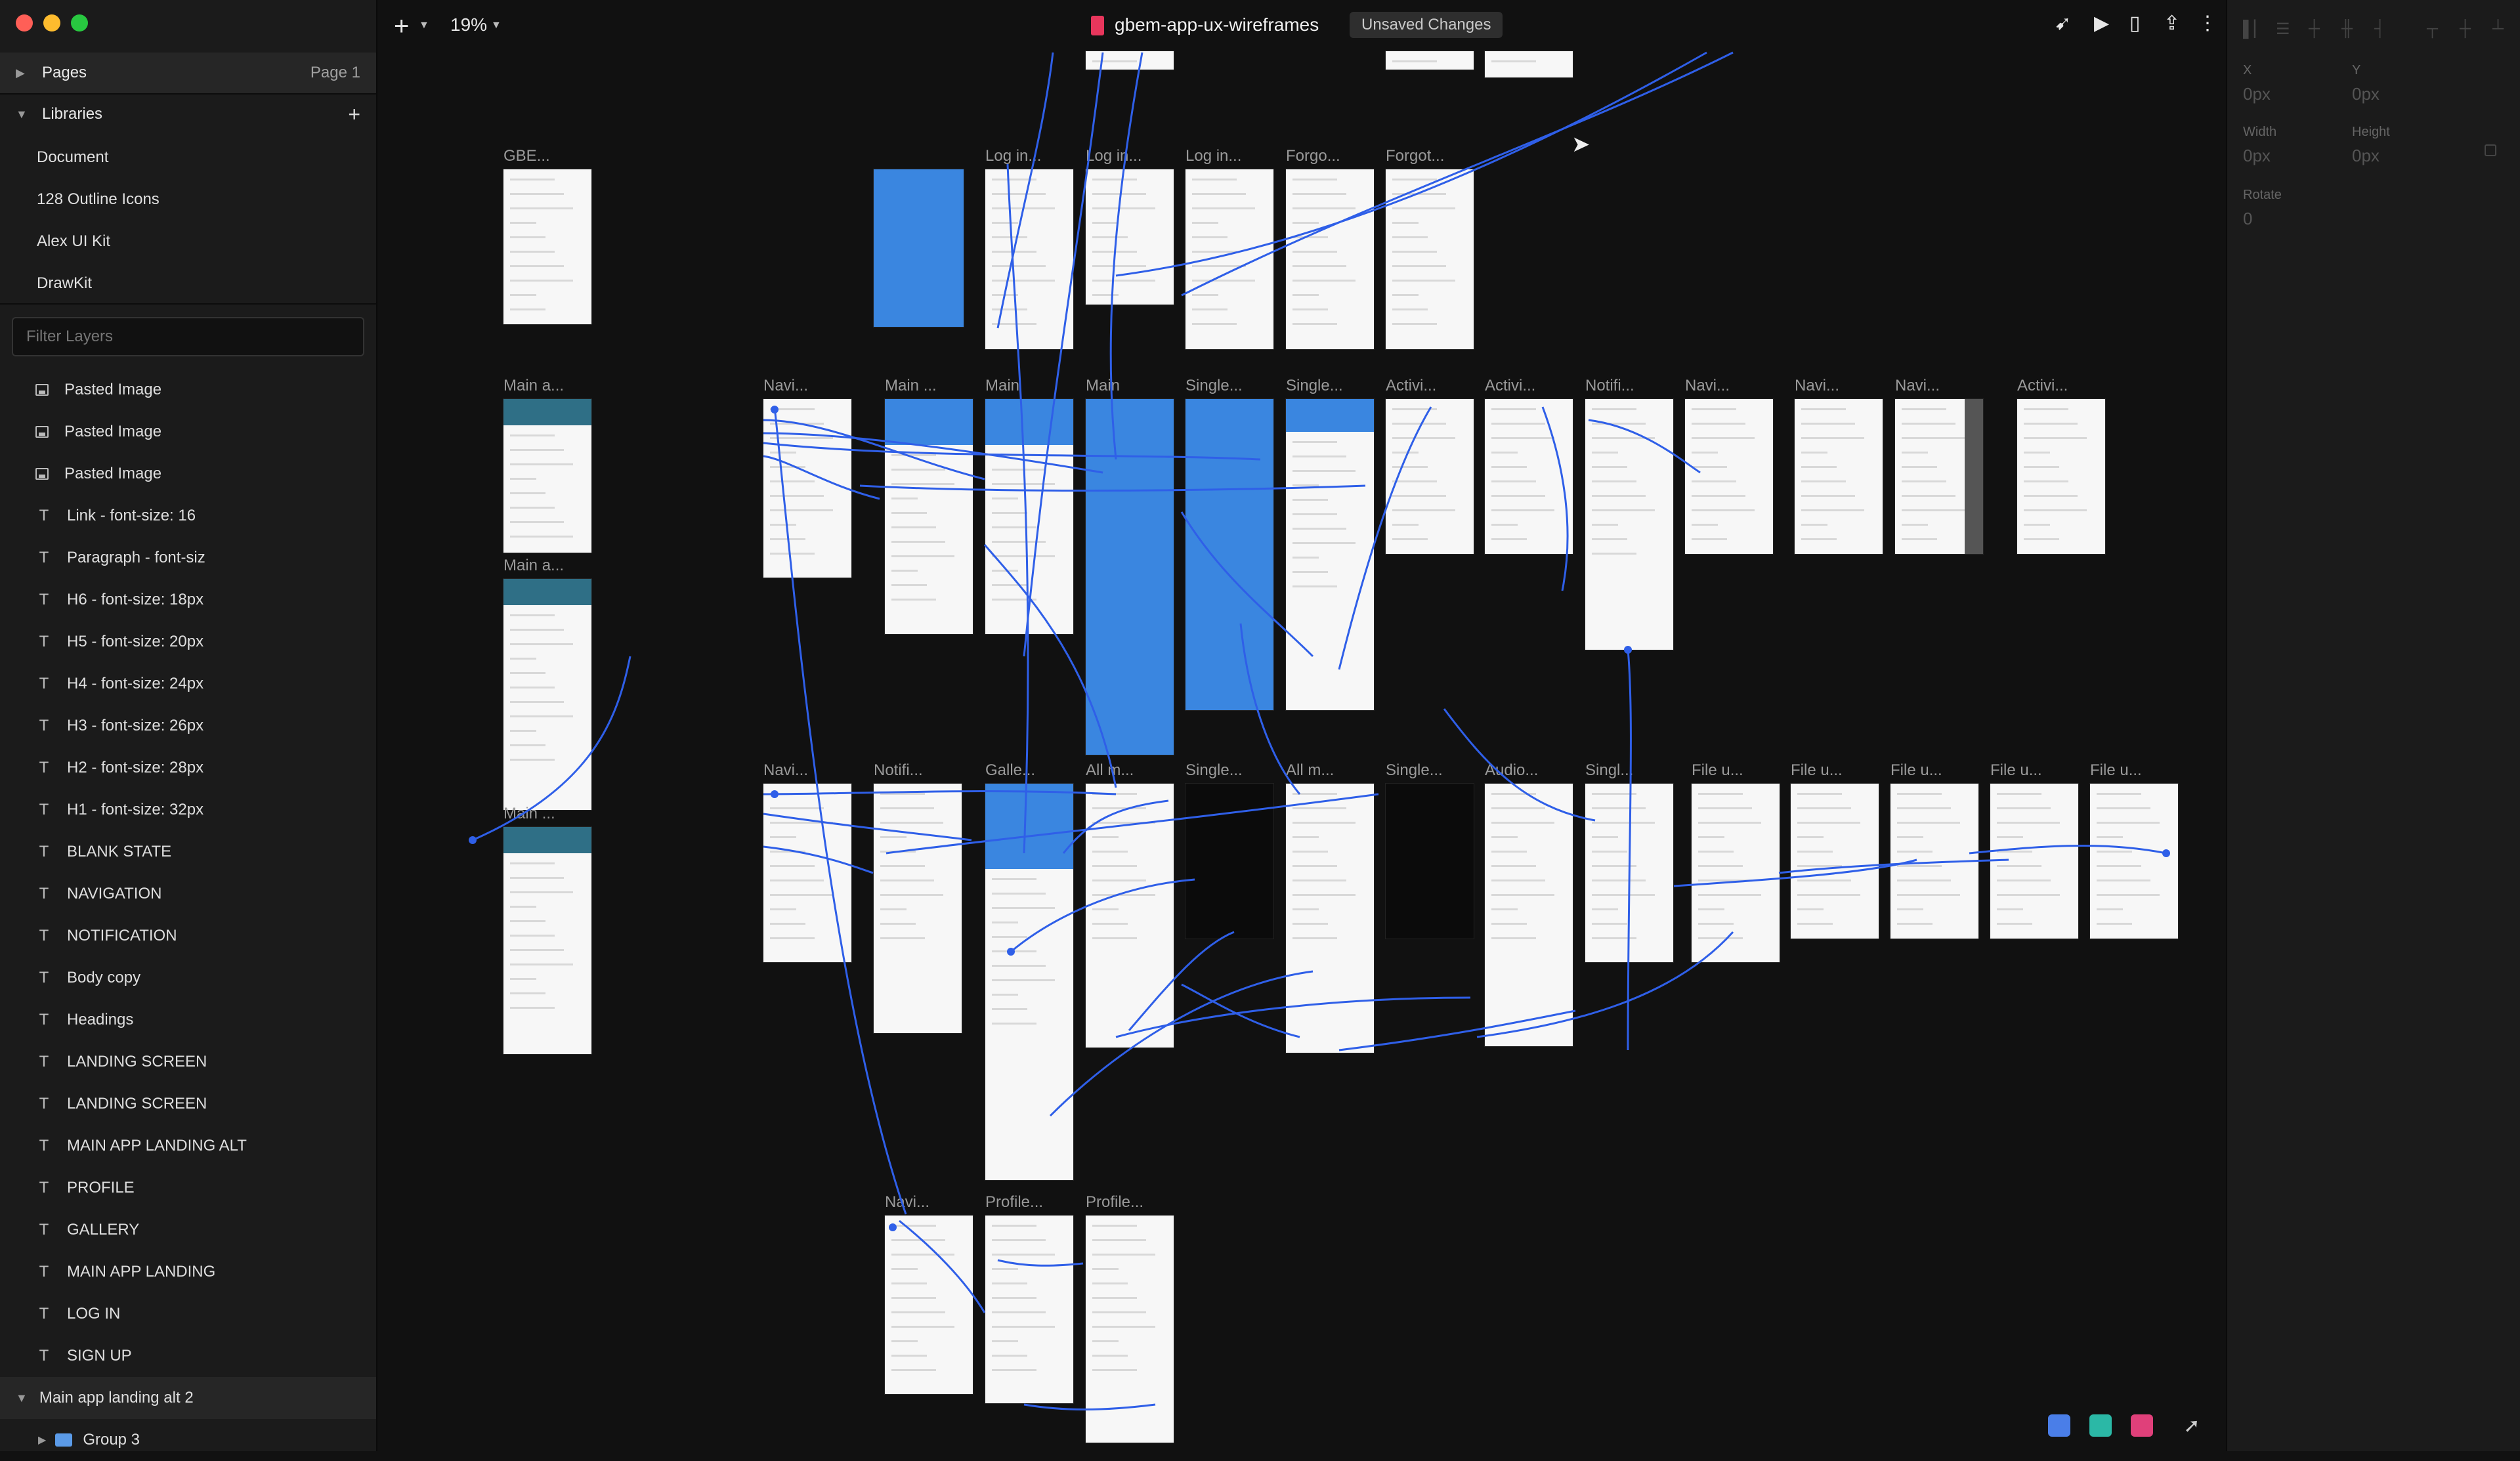 The image size is (2520, 1461). I want to click on layer-row: T H1 - font-size: 32px, so click(188, 810).